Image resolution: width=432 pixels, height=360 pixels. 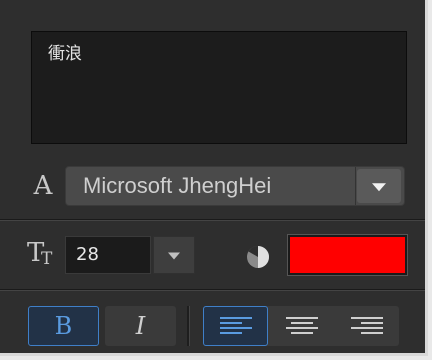 I want to click on align-center-icon, so click(x=301, y=325).